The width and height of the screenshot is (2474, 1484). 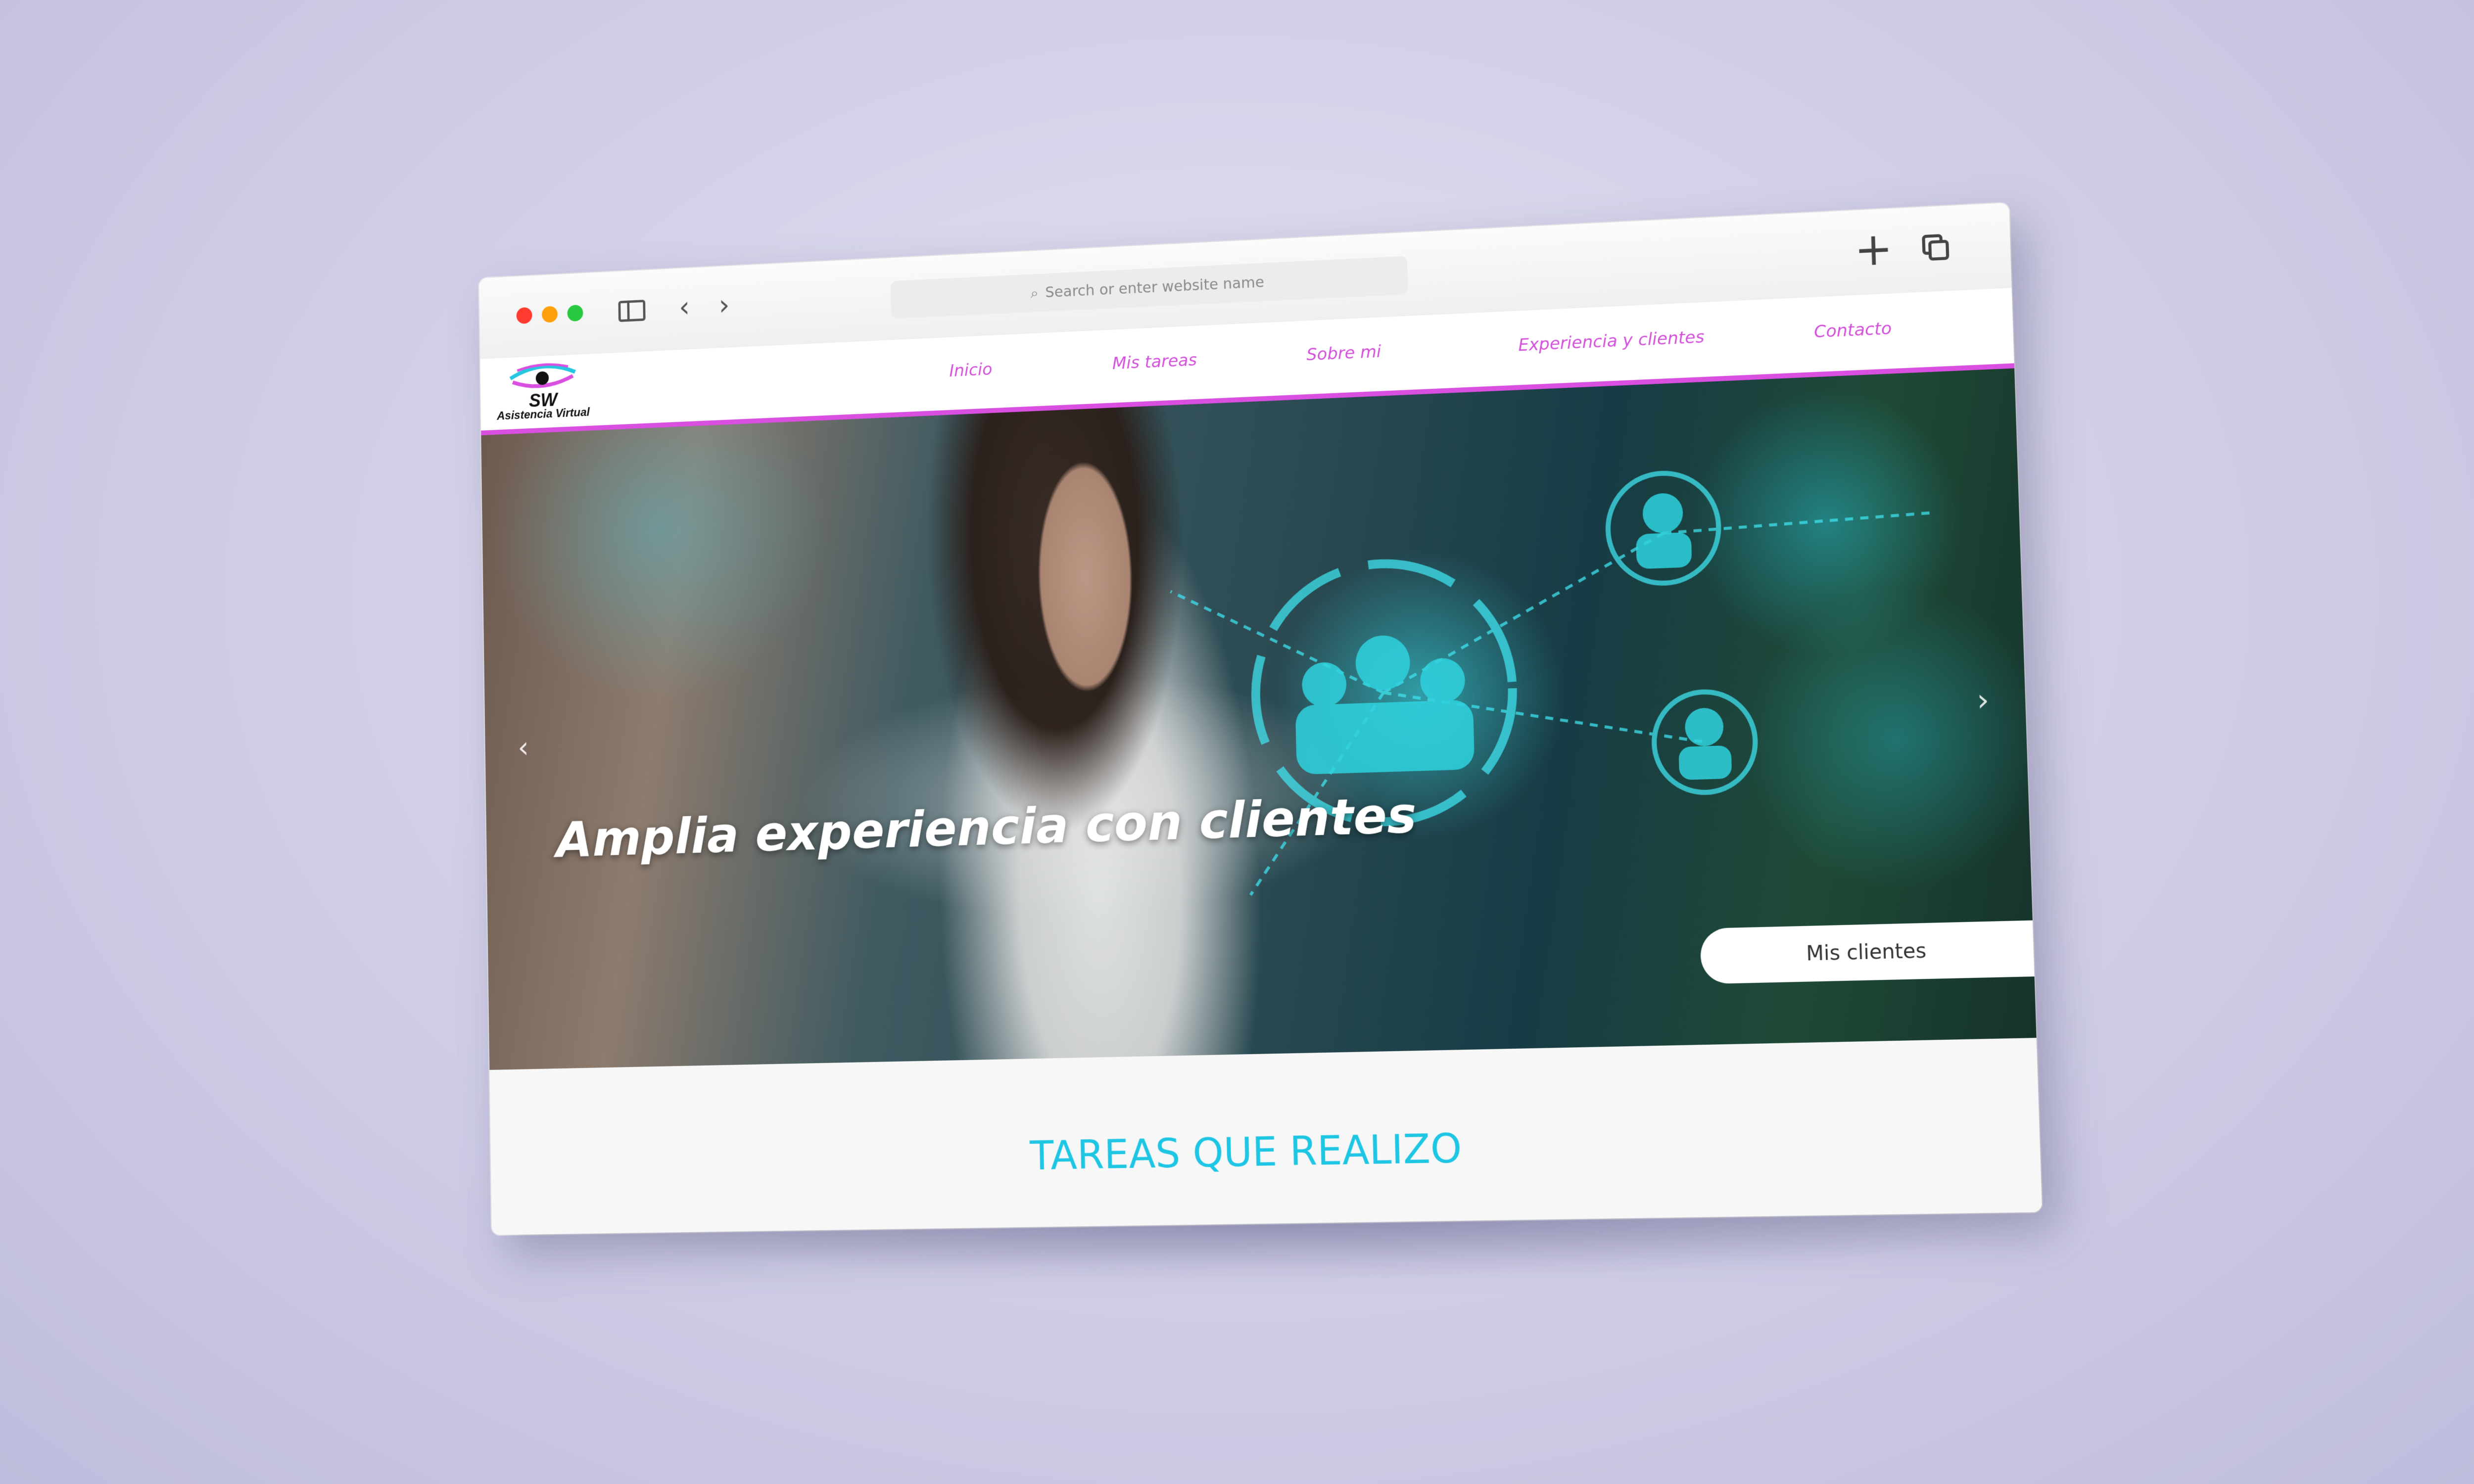 What do you see at coordinates (724, 305) in the screenshot?
I see `forward-icon: ›` at bounding box center [724, 305].